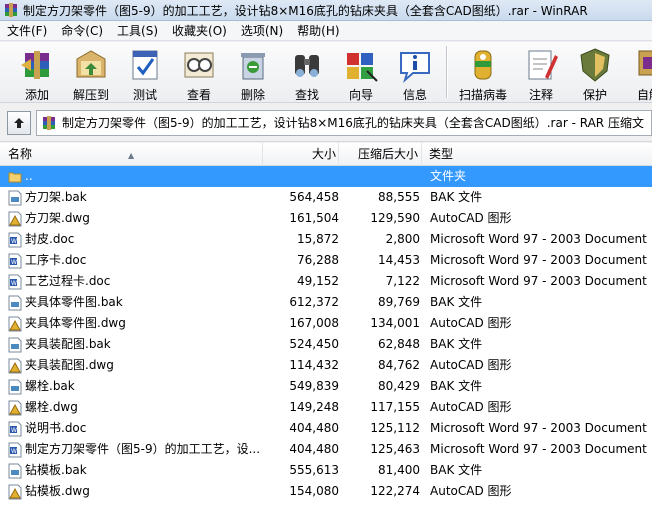 The image size is (652, 510). What do you see at coordinates (145, 72) in the screenshot?
I see `test-button: 测试` at bounding box center [145, 72].